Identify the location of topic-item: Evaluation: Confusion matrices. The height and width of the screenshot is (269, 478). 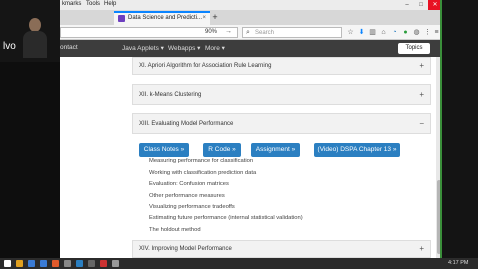
(189, 184).